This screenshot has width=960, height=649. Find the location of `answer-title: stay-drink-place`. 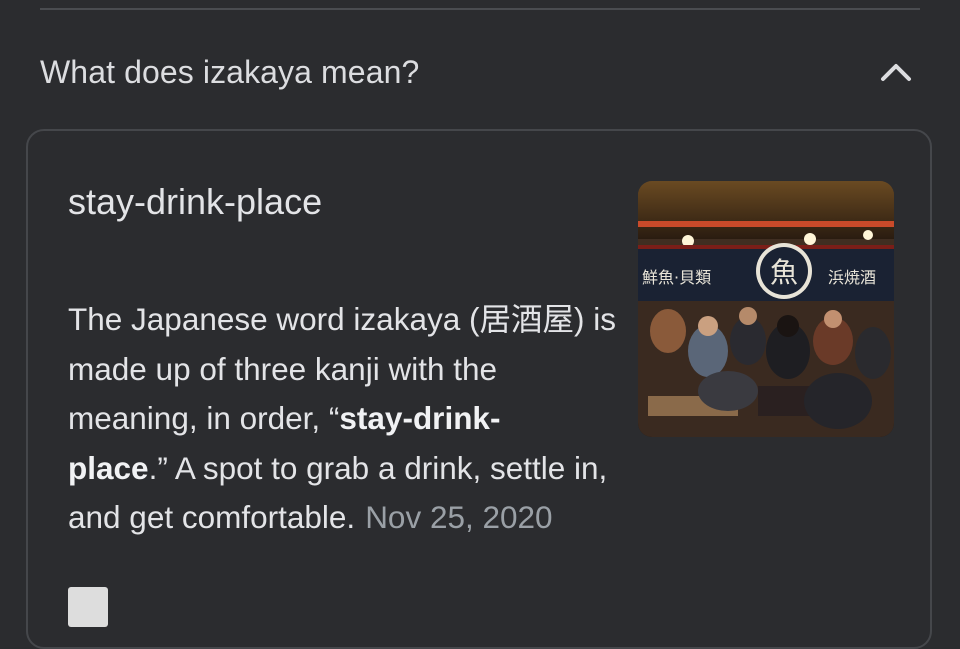

answer-title: stay-drink-place is located at coordinates (195, 201).